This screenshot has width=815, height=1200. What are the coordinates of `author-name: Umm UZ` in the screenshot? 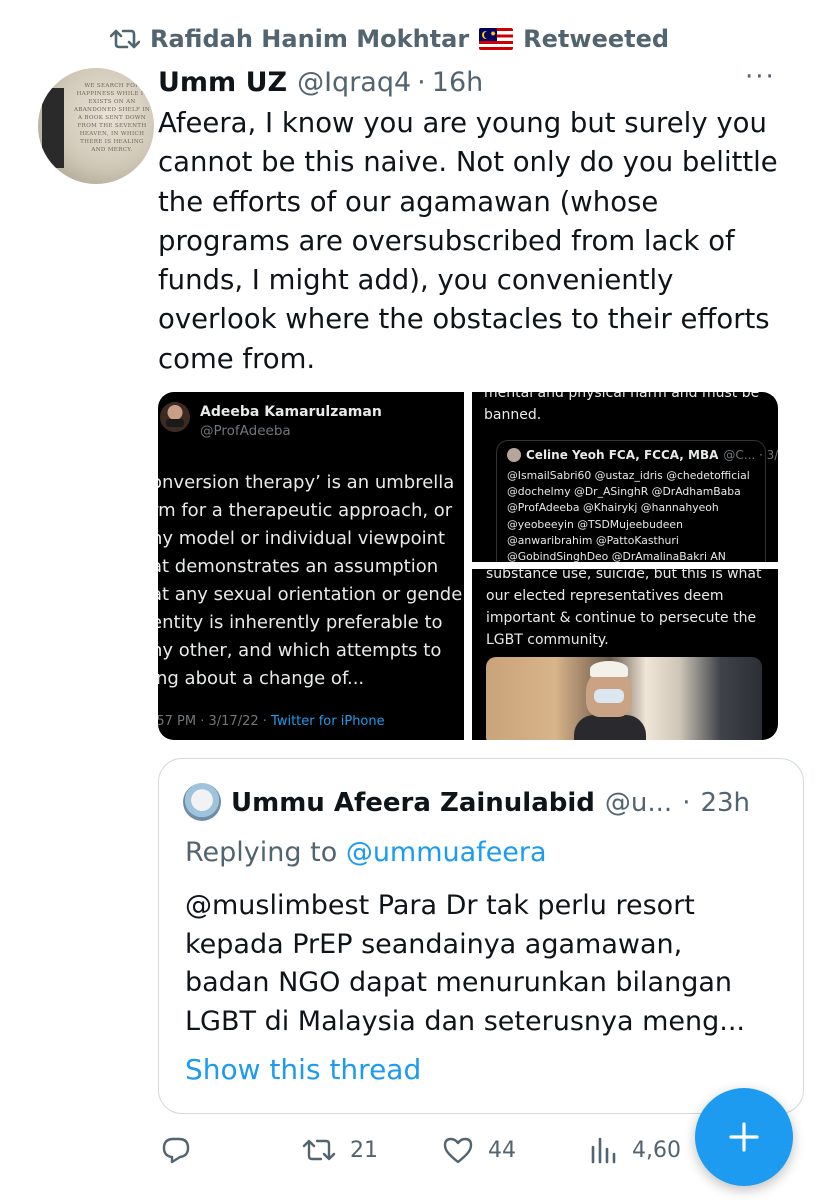 It's located at (222, 82).